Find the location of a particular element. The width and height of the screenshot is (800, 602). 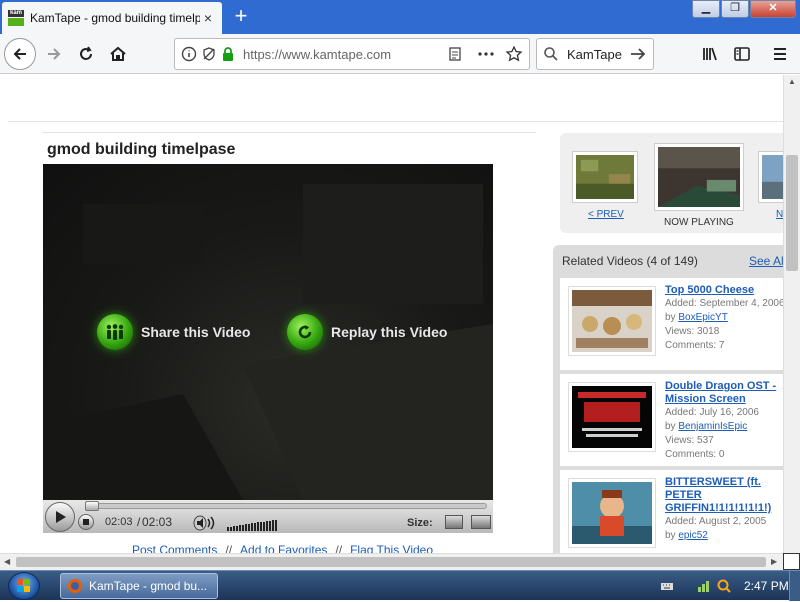

related-video-comments: Comments: 0 is located at coordinates (695, 454).